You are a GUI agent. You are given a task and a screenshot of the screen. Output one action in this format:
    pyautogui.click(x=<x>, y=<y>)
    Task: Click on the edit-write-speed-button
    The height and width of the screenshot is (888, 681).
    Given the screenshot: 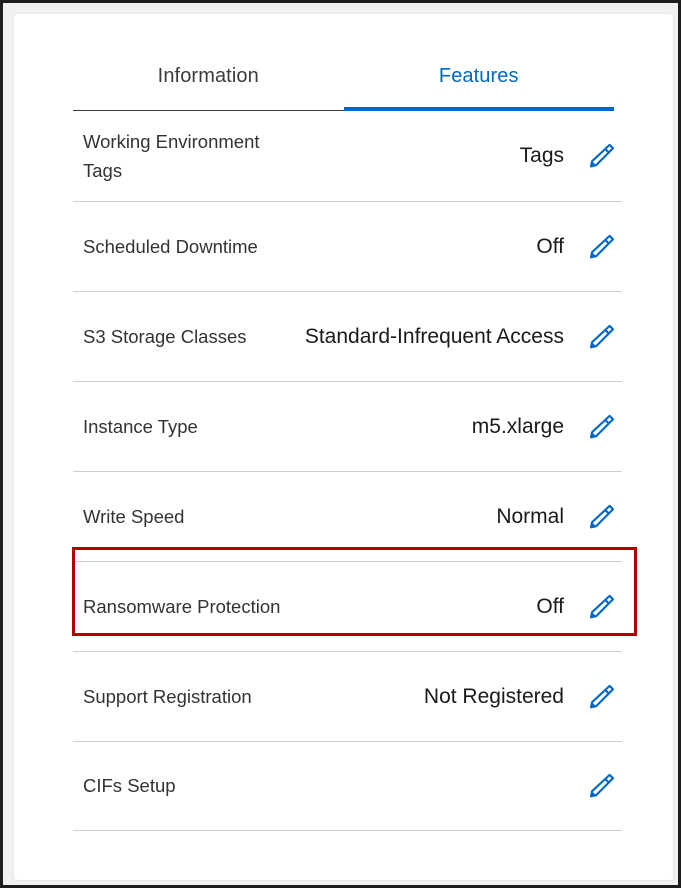 What is the action you would take?
    pyautogui.click(x=601, y=517)
    